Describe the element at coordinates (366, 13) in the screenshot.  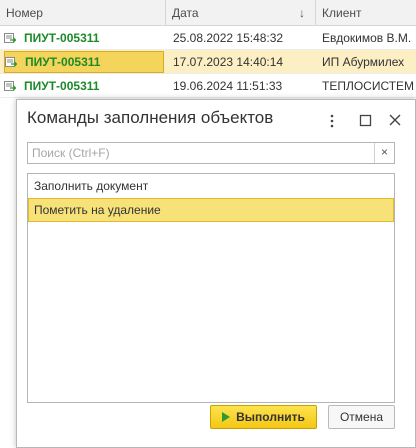
I see `column-header-client: Клиент` at that location.